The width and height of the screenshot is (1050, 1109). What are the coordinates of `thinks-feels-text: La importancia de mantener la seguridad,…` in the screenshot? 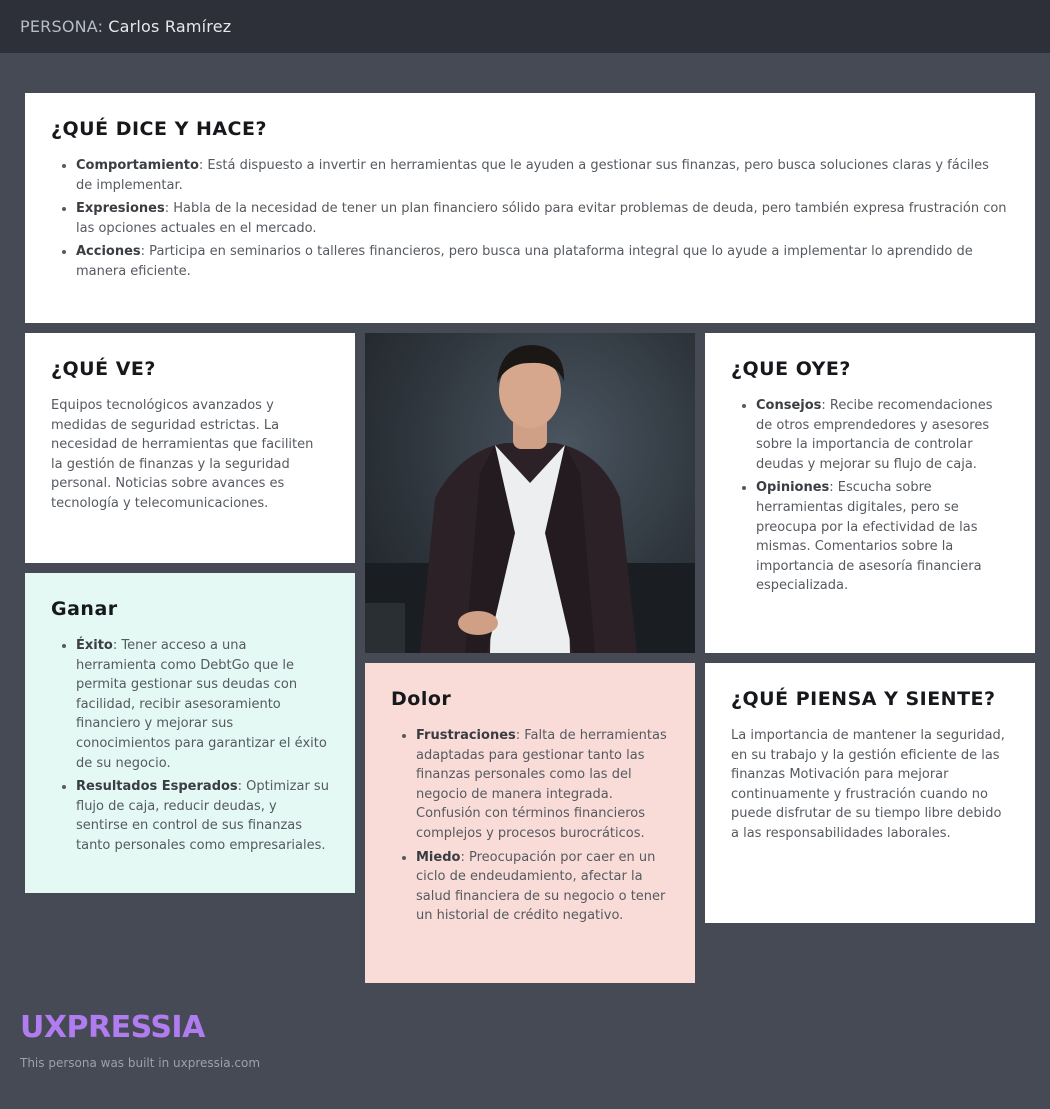 It's located at (868, 784).